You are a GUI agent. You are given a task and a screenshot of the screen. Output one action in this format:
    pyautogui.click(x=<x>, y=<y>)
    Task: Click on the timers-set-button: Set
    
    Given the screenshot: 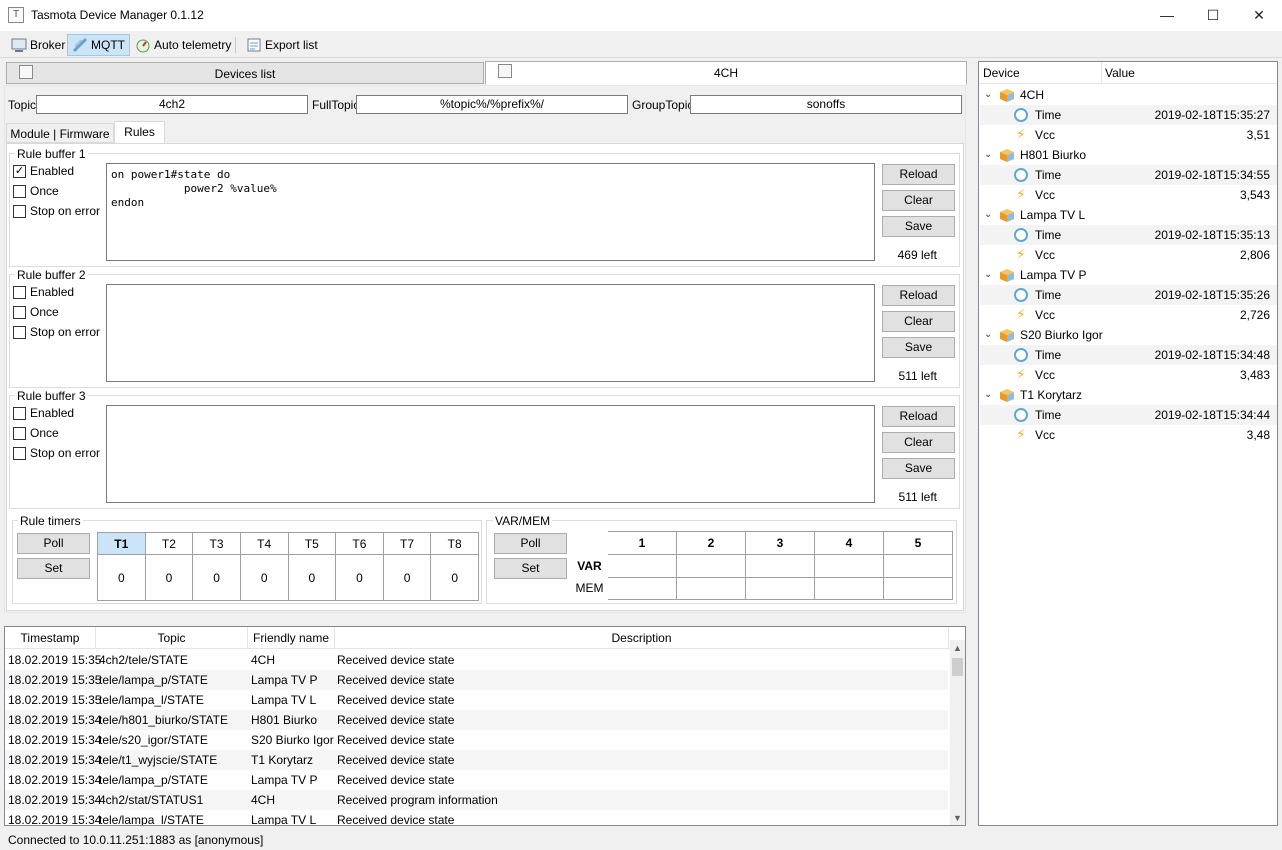 What is the action you would take?
    pyautogui.click(x=53, y=568)
    